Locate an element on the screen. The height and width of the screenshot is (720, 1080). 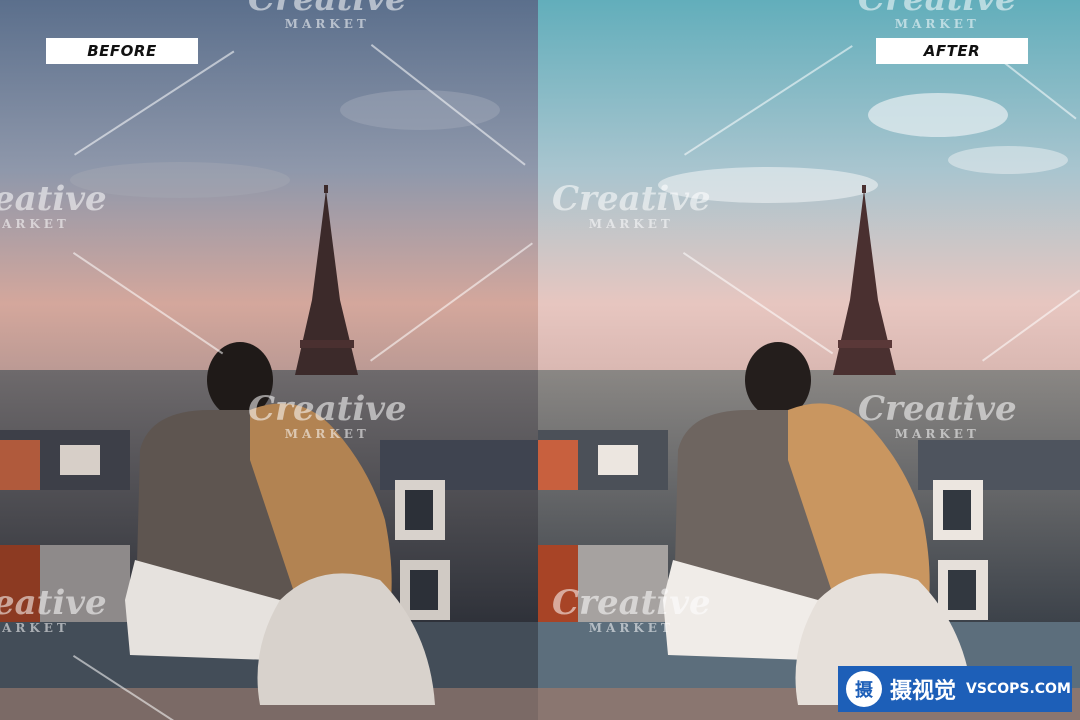
badge-cn-text: 摄视觉 is located at coordinates (923, 691).